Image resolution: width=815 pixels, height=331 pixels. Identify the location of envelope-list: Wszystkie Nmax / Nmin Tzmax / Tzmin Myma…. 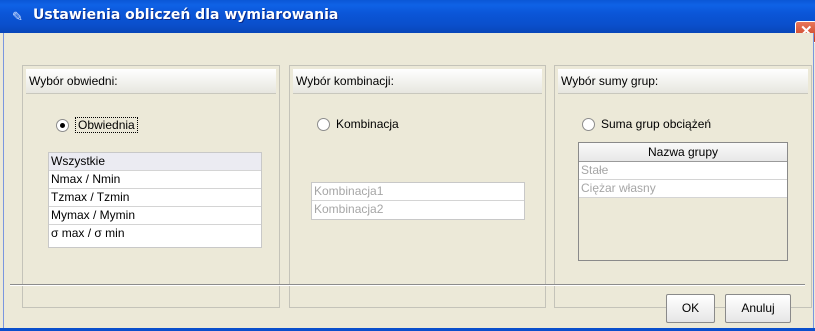
(155, 200).